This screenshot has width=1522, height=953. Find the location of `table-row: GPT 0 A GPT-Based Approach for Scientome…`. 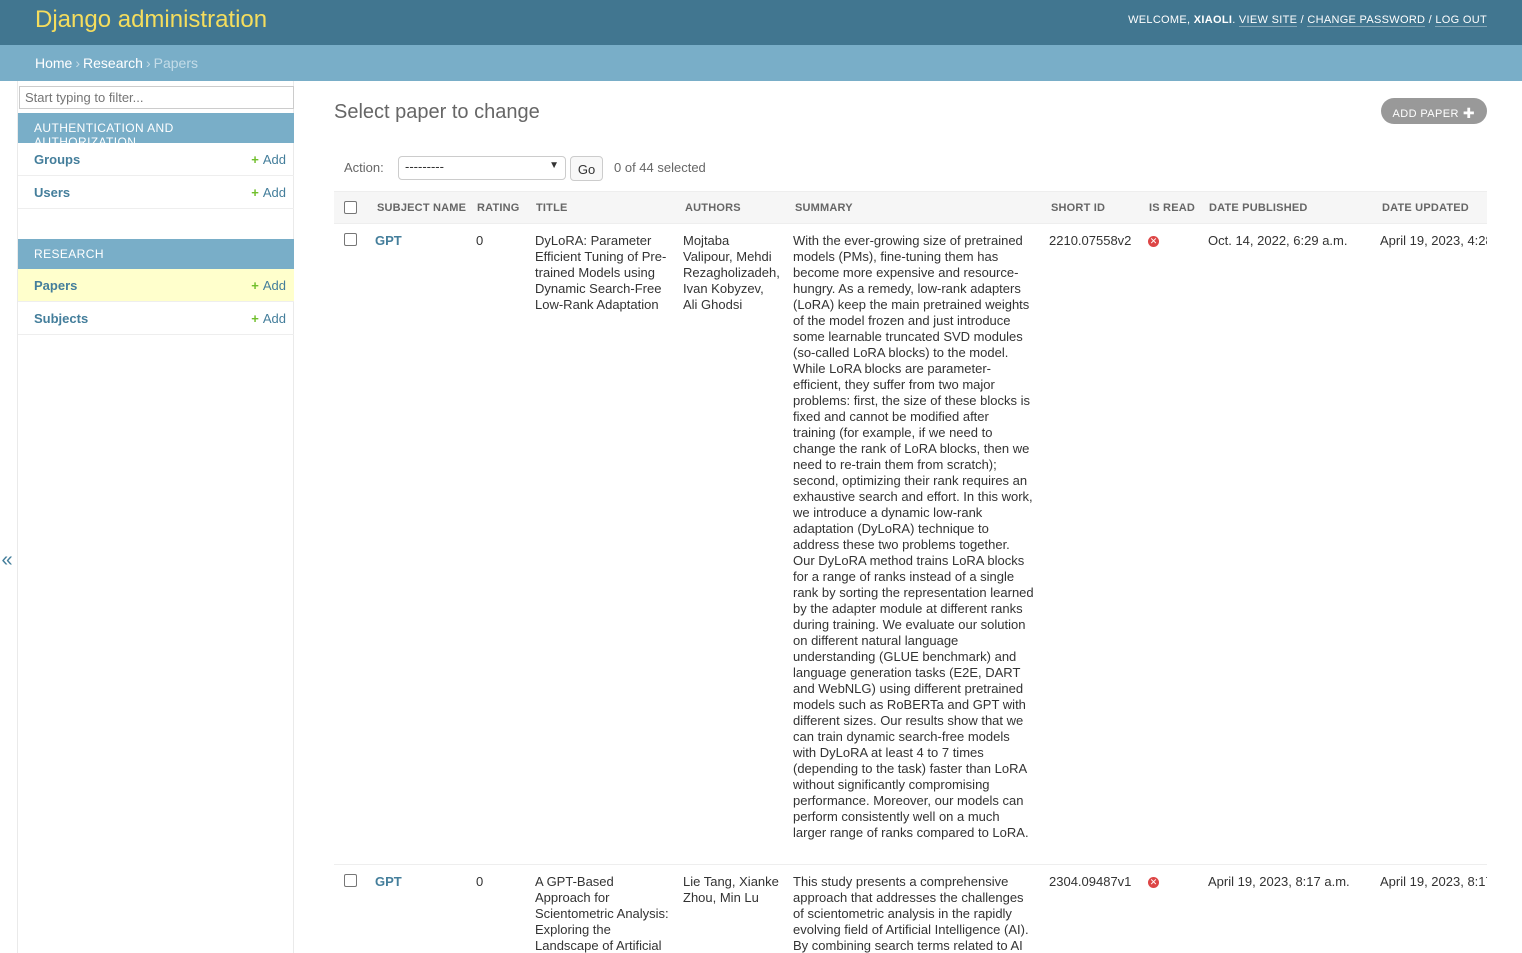

table-row: GPT 0 A GPT-Based Approach for Scientome… is located at coordinates (910, 909).